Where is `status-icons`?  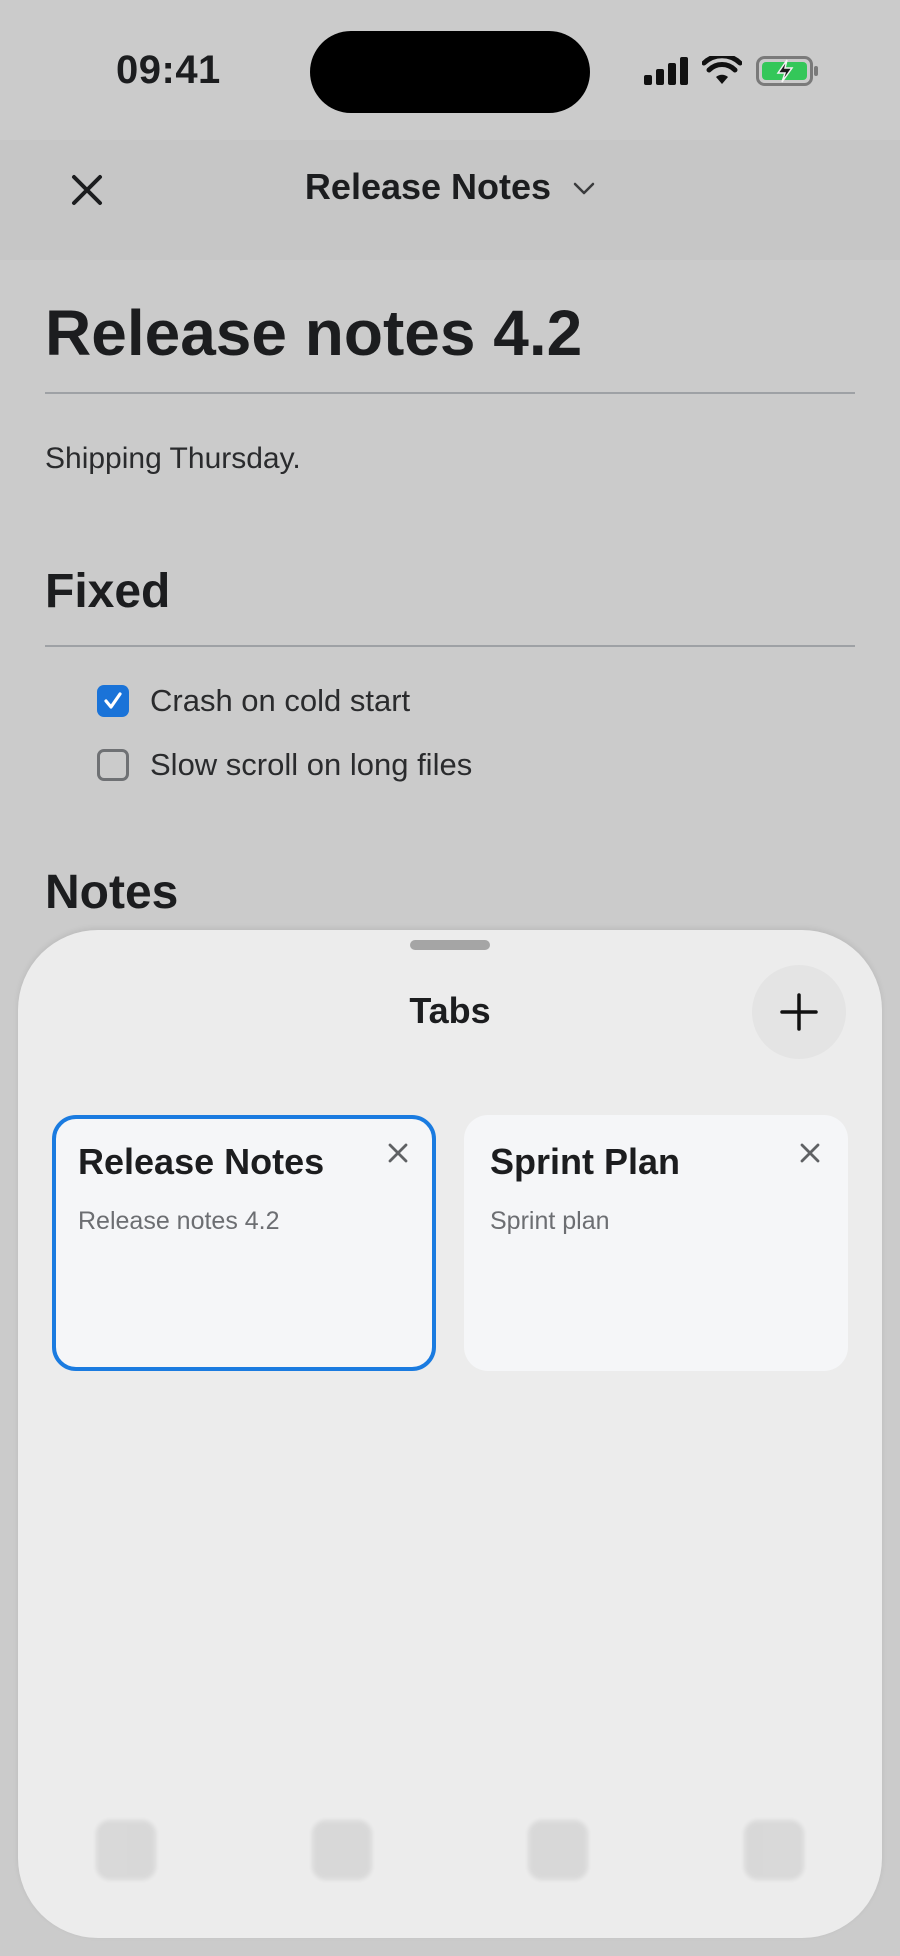
status-icons is located at coordinates (732, 71).